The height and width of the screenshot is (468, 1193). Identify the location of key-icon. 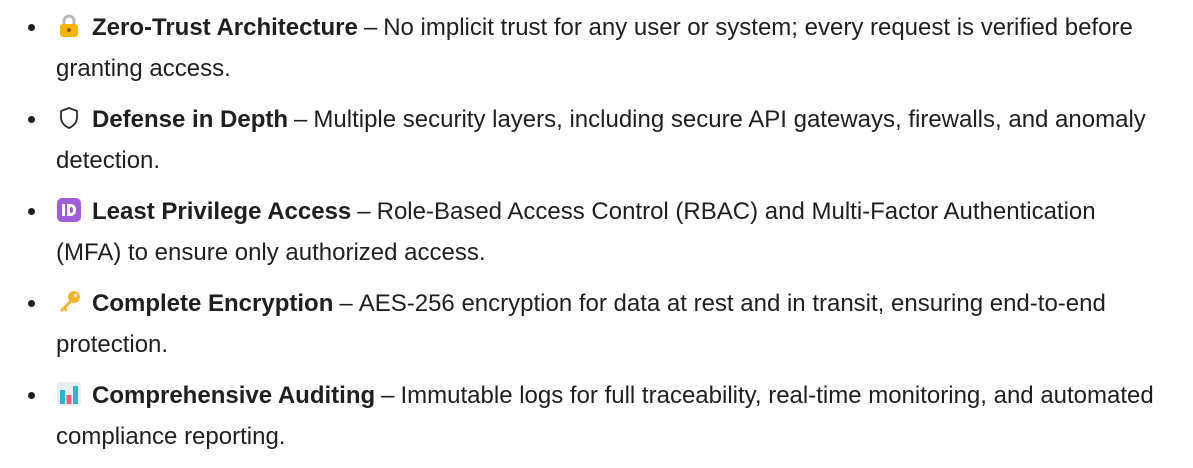
(69, 302).